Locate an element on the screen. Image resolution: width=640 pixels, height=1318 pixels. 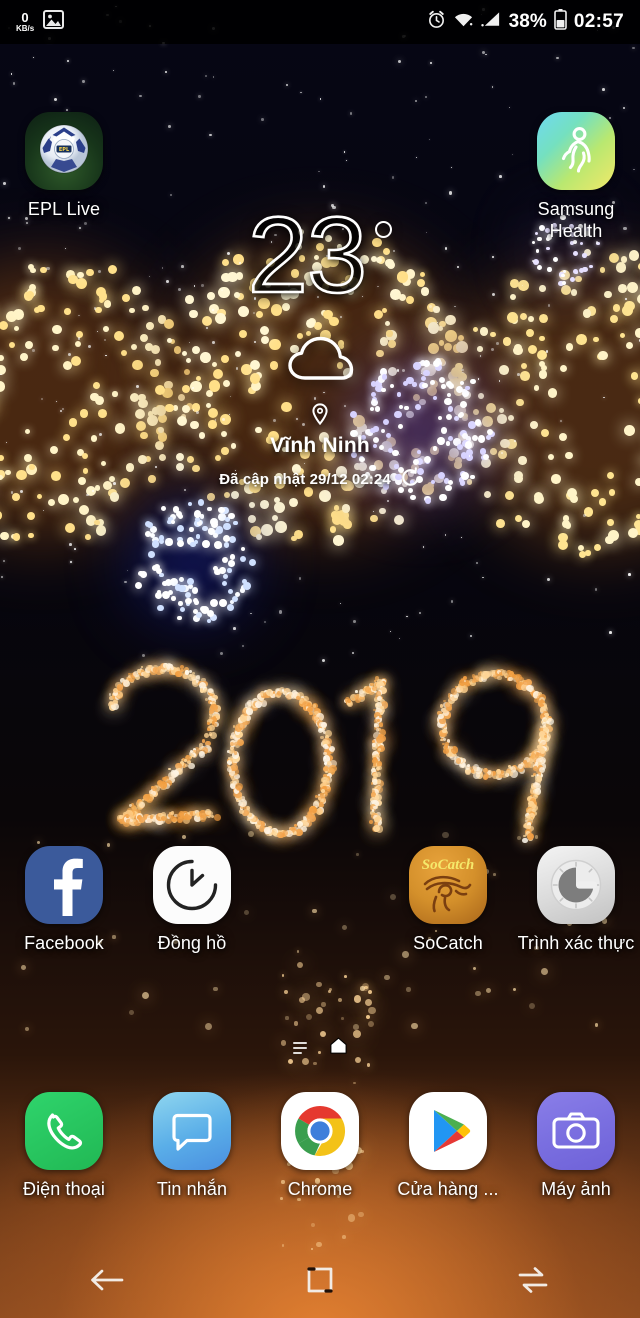
camera-icon is located at coordinates (576, 1131).